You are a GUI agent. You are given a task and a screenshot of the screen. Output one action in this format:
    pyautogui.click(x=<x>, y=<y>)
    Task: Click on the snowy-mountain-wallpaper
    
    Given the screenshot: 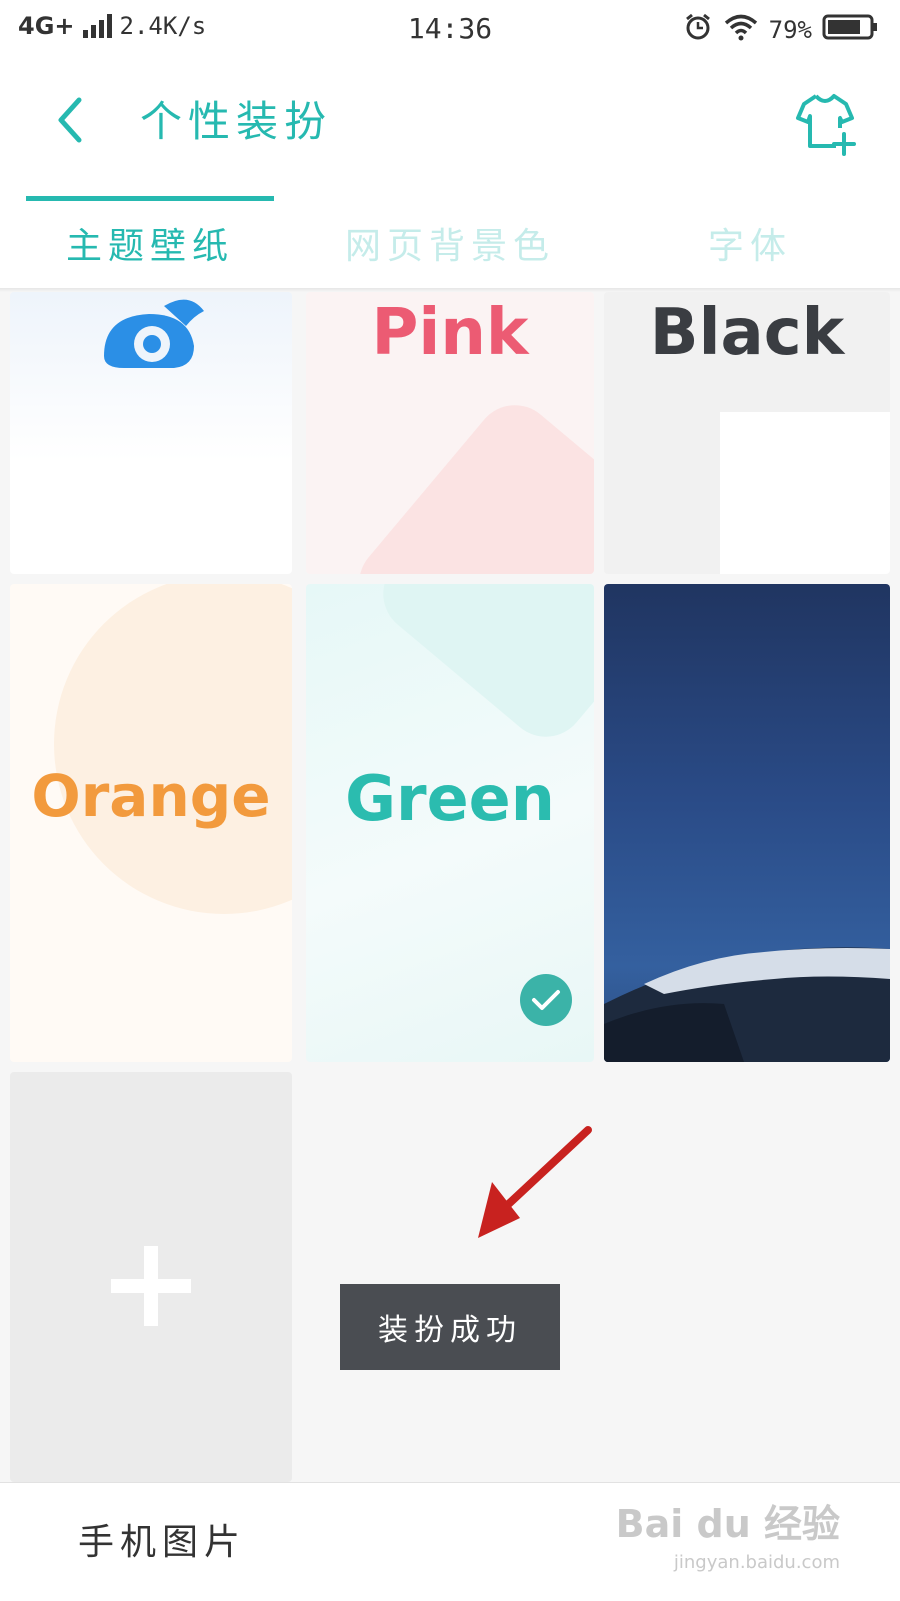 What is the action you would take?
    pyautogui.click(x=747, y=1004)
    